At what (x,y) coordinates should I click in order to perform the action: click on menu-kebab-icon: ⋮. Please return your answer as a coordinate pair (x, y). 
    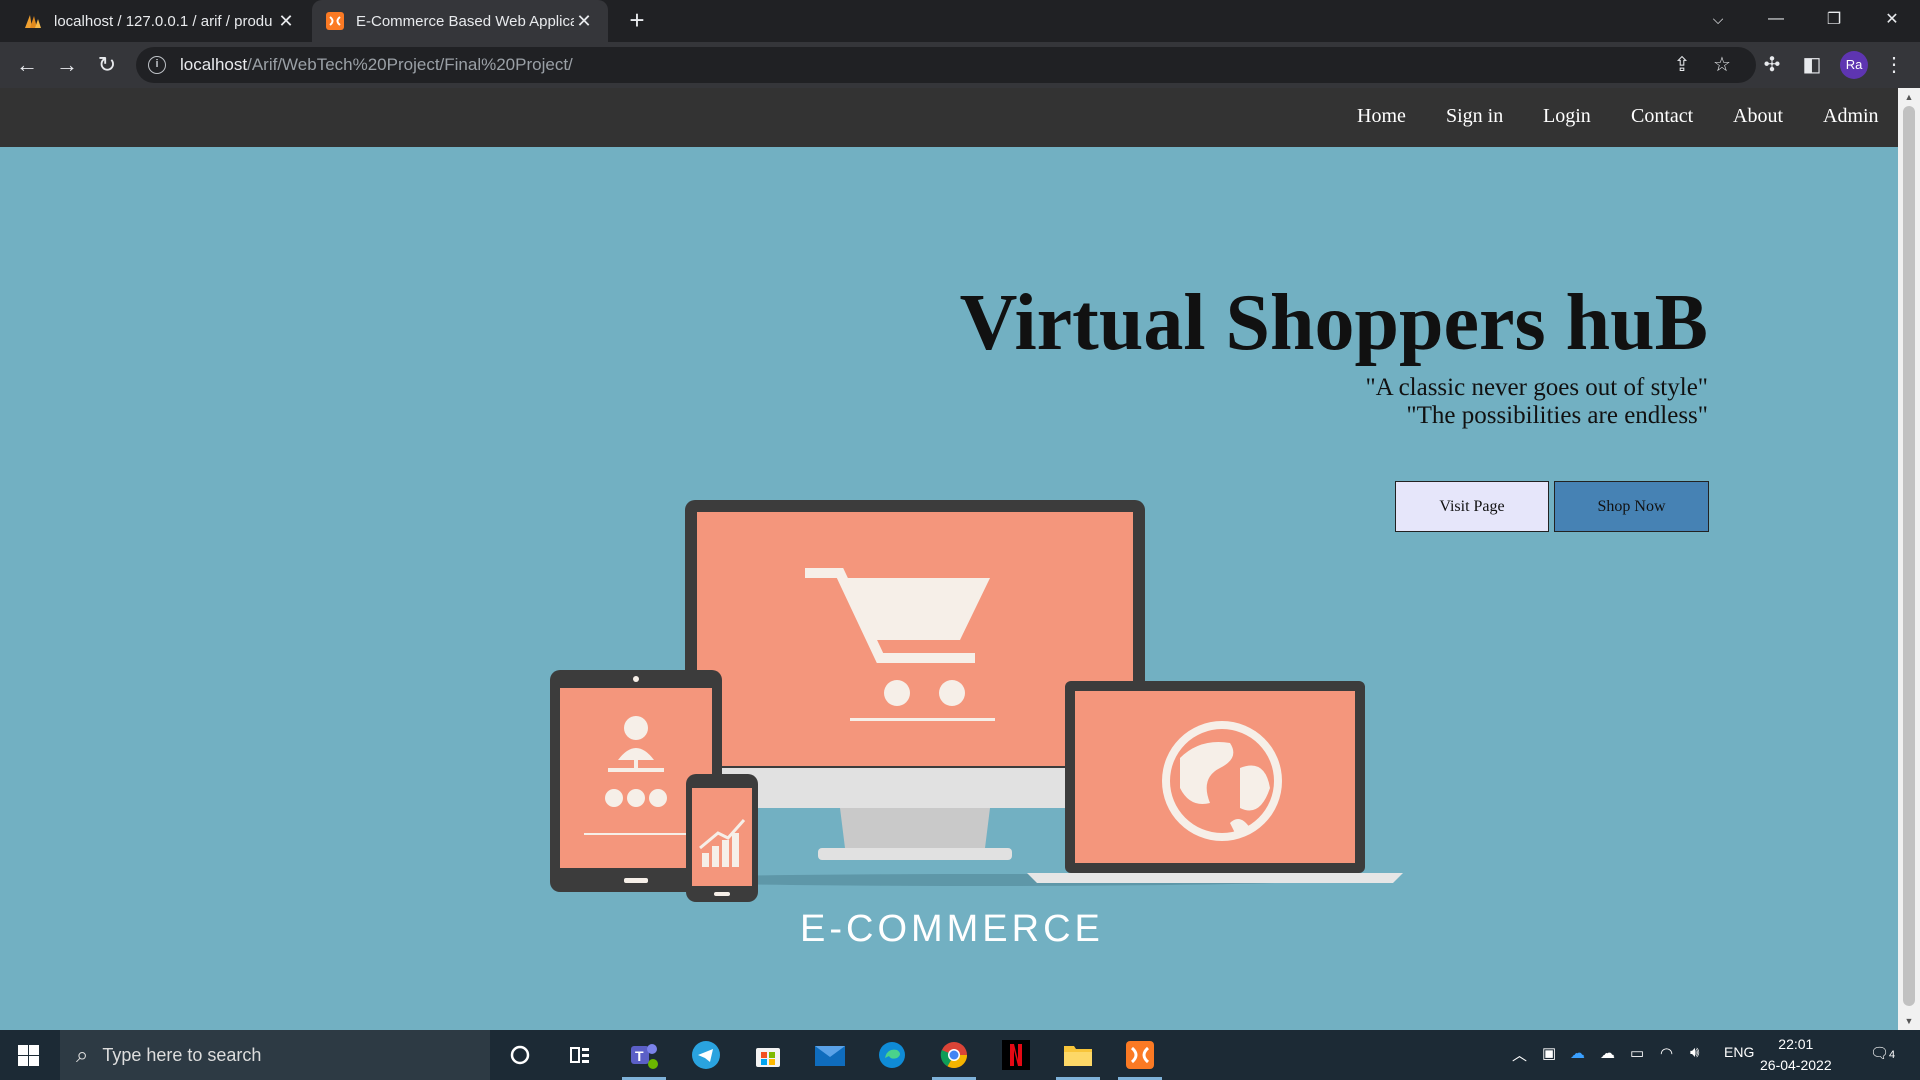
    Looking at the image, I should click on (1894, 65).